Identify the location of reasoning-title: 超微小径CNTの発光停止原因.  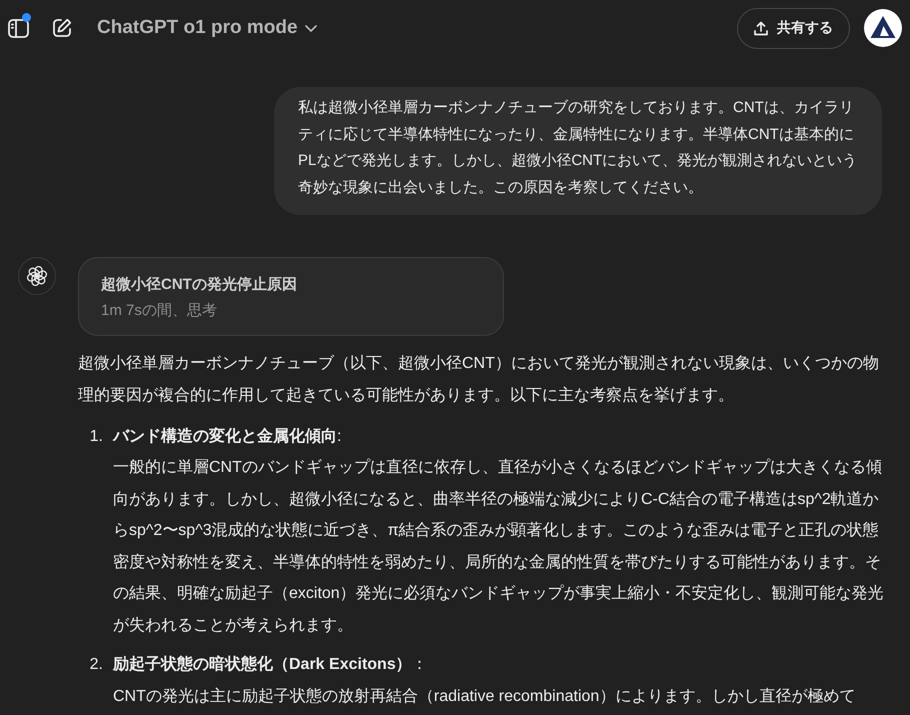
(199, 284).